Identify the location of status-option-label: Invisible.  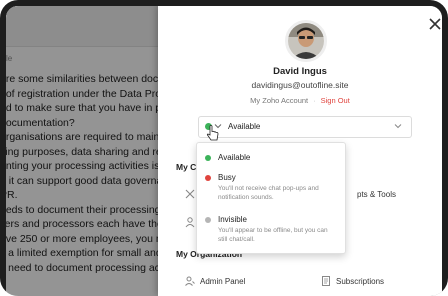
(232, 219).